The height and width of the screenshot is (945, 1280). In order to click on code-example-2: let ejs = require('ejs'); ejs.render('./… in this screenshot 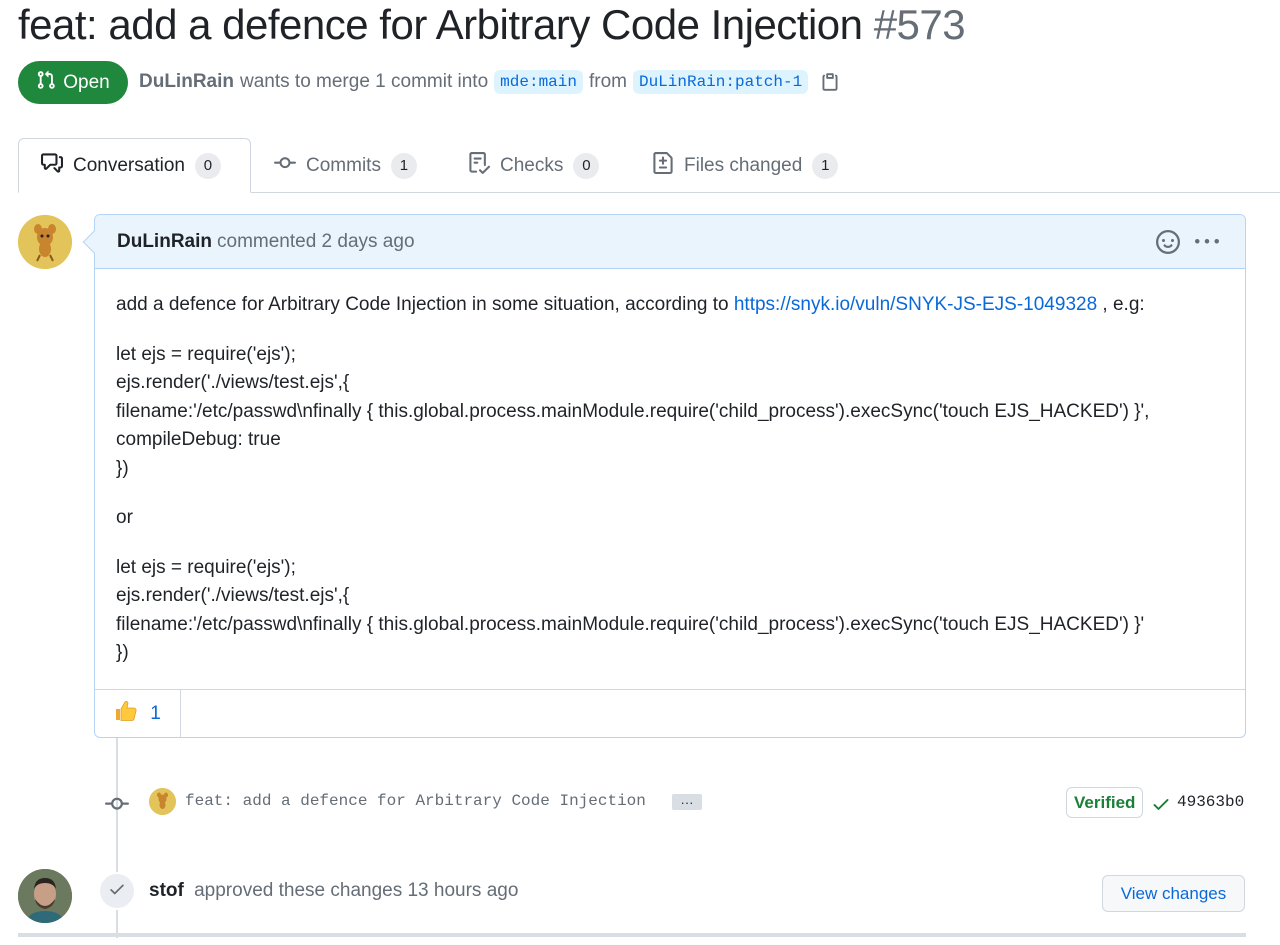, I will do `click(670, 611)`.